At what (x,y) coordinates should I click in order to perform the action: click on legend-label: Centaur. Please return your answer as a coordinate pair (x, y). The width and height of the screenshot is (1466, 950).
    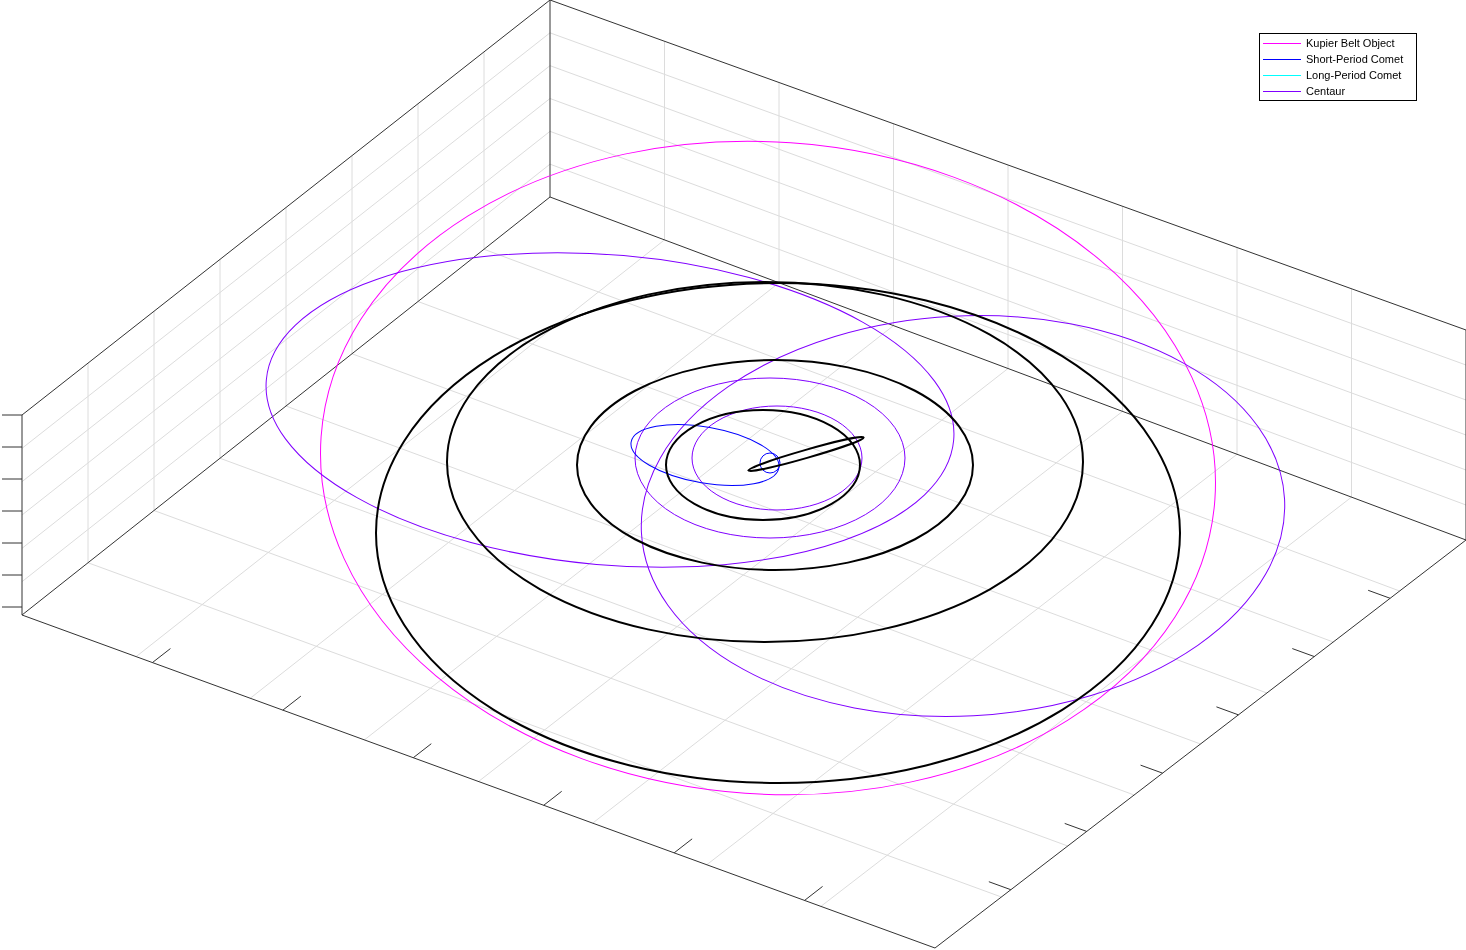
    Looking at the image, I should click on (1326, 91).